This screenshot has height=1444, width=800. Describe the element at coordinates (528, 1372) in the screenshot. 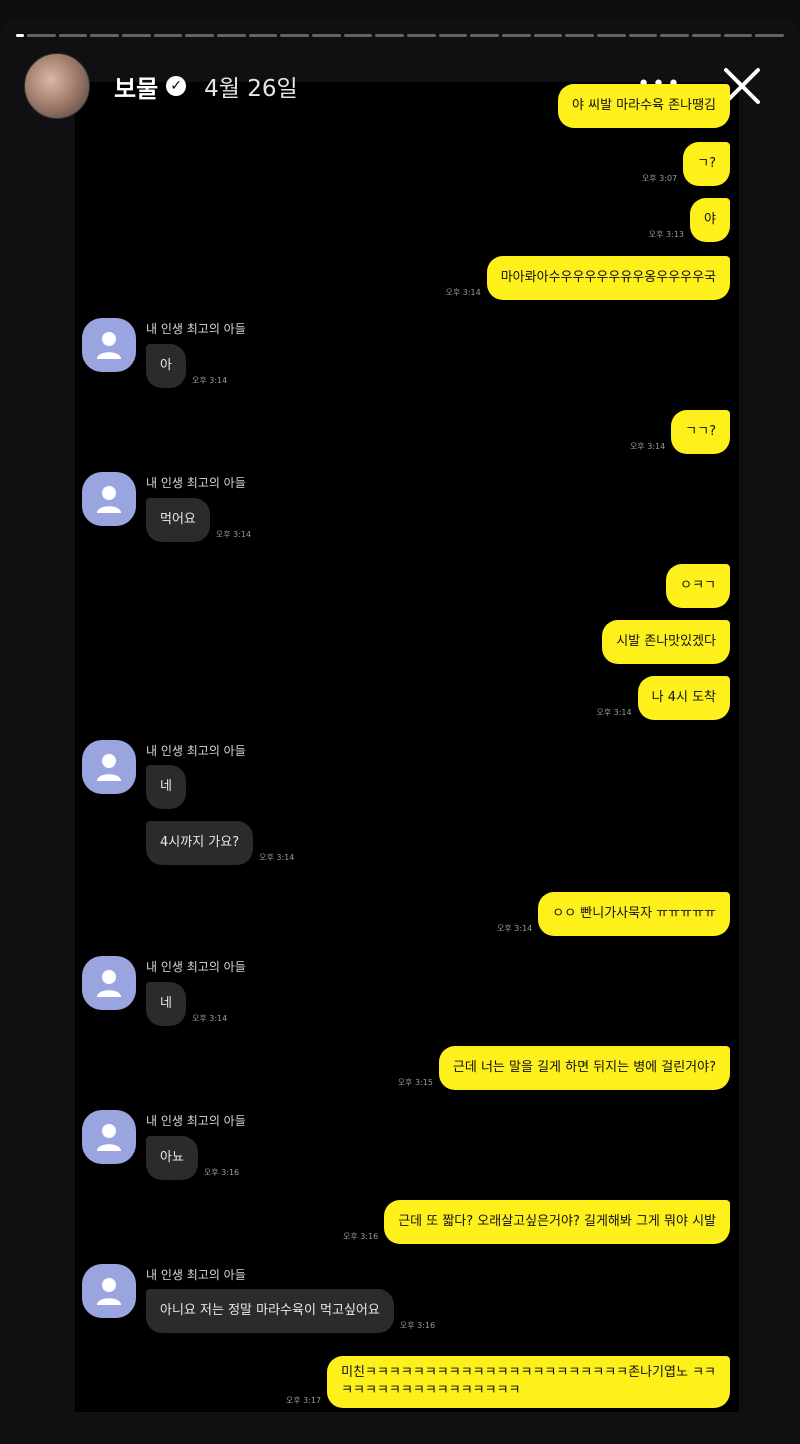

I see `message-line: 미친ㅋㅋㅋㅋㅋㅋㅋㅋㅋㅋㅋㅋㅋㅋㅋㅋㅋㅋㅋㅋㅋㅋ존나기엽노 ㅋㅋ` at that location.